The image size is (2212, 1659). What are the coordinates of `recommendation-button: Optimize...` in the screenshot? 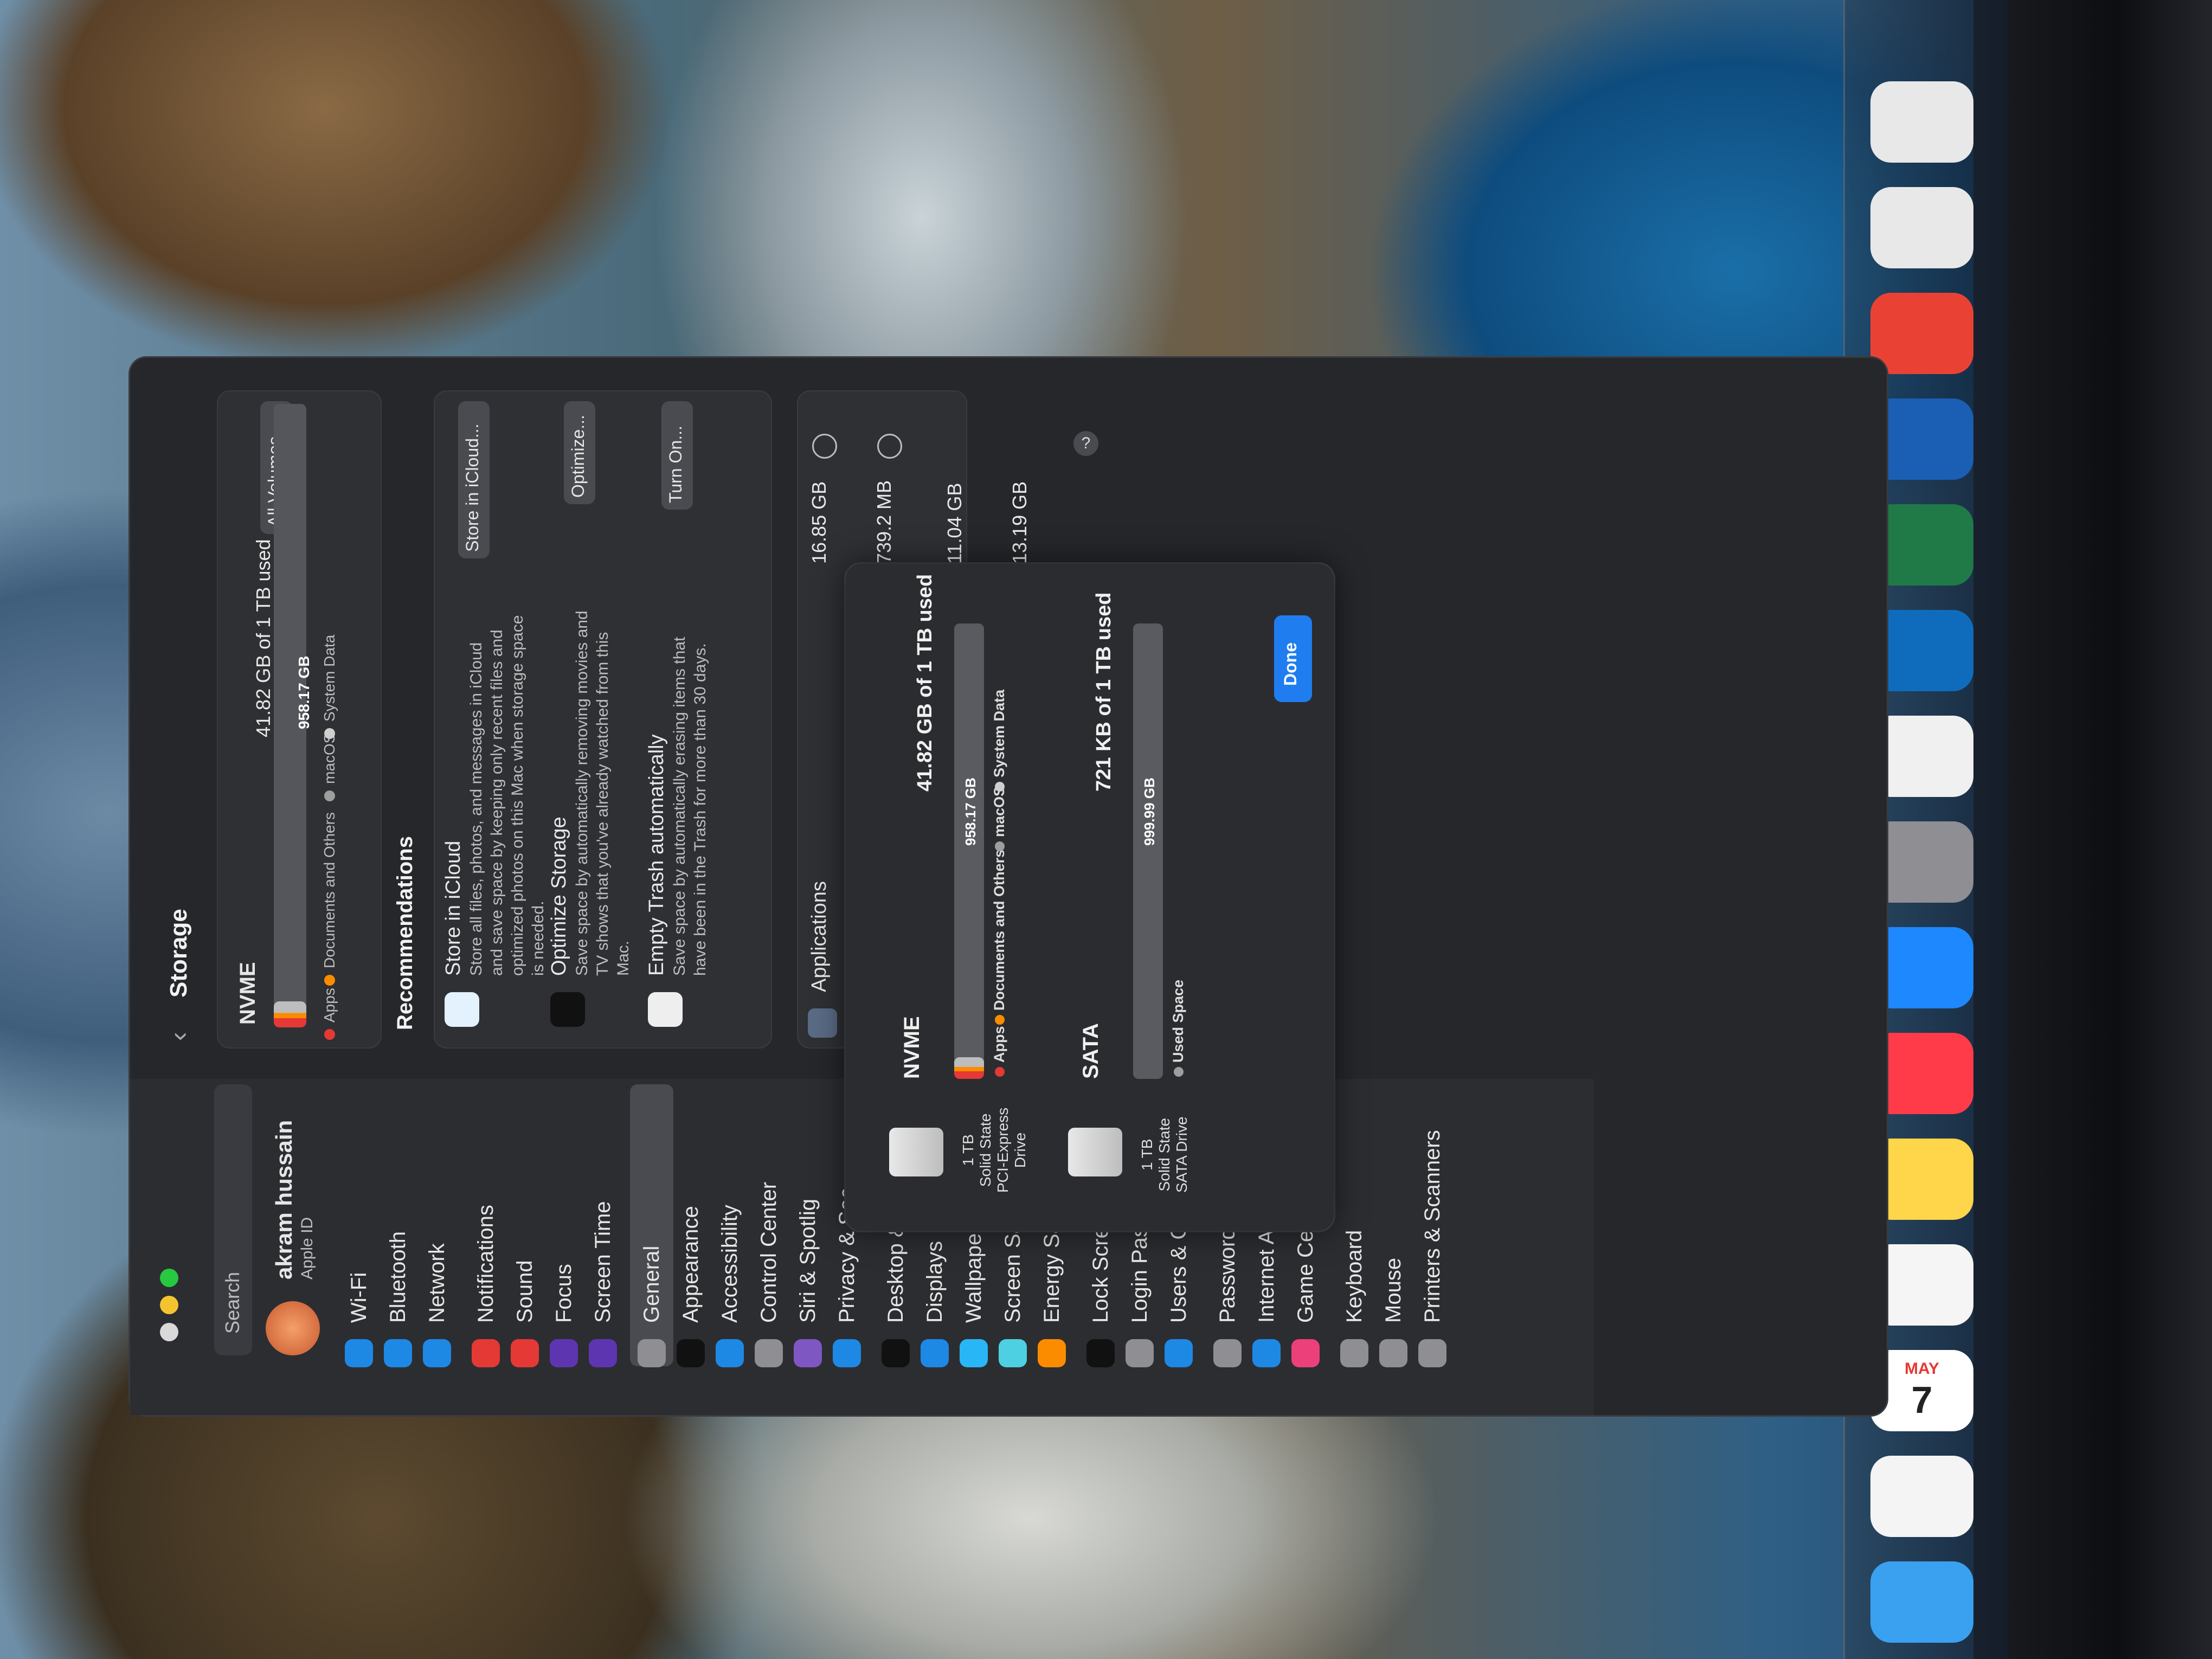 It's located at (579, 452).